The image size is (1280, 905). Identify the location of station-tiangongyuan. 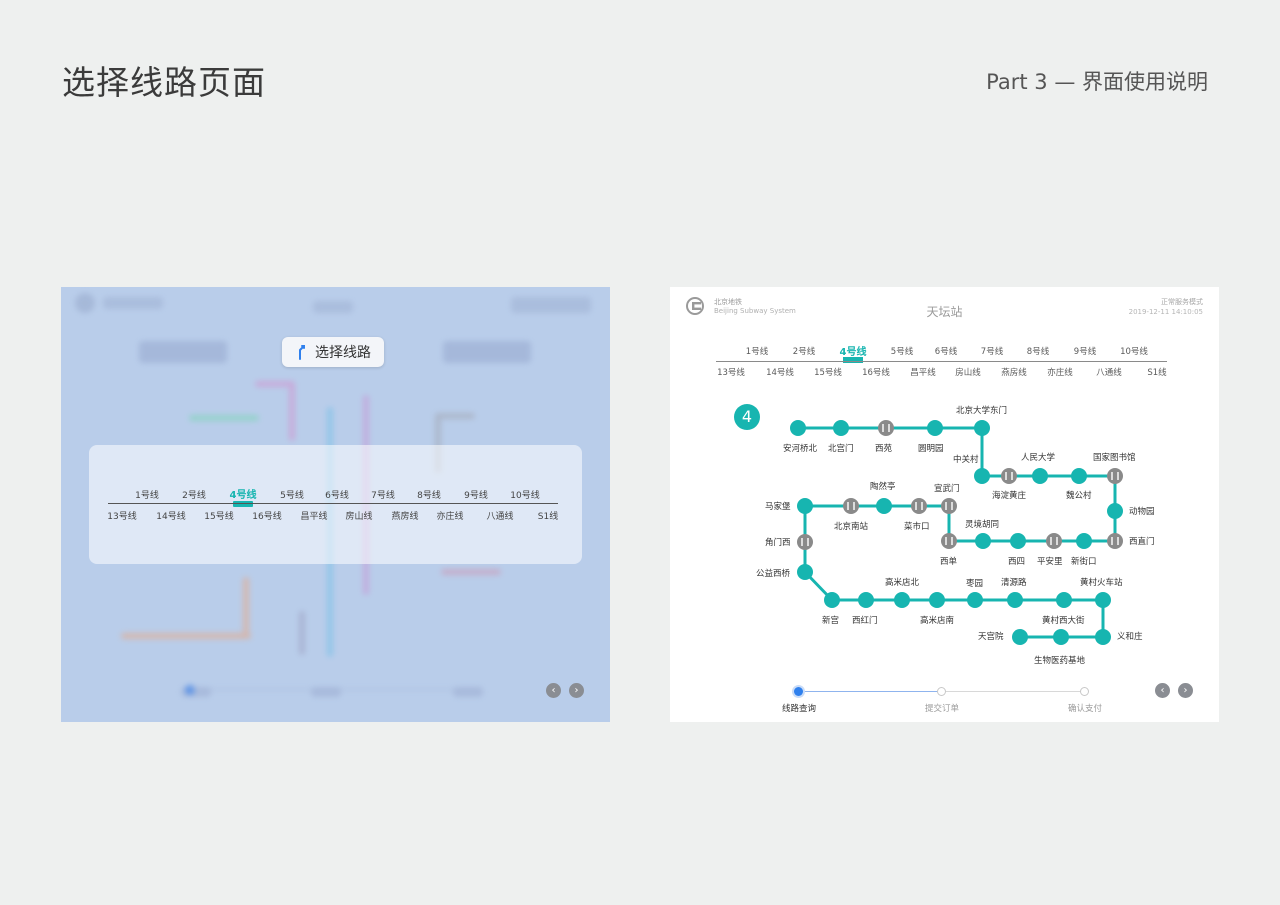
(1020, 637).